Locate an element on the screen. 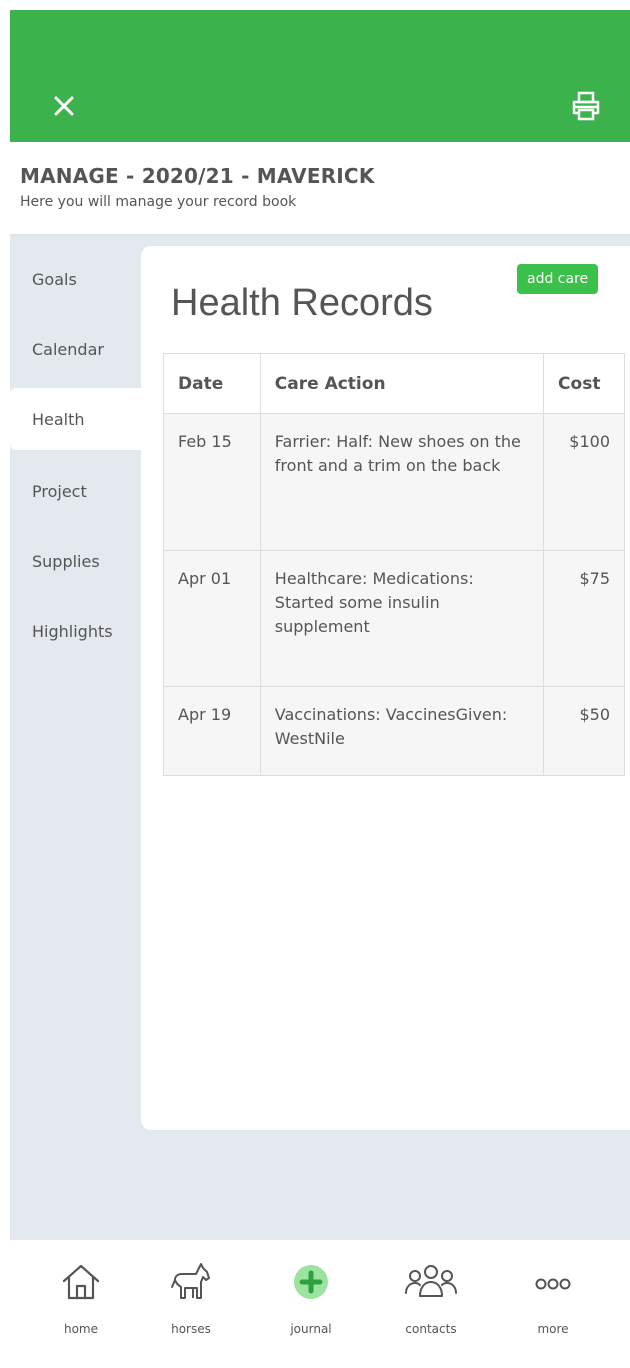 The image size is (630, 1368). cell-cost: $75 is located at coordinates (584, 618).